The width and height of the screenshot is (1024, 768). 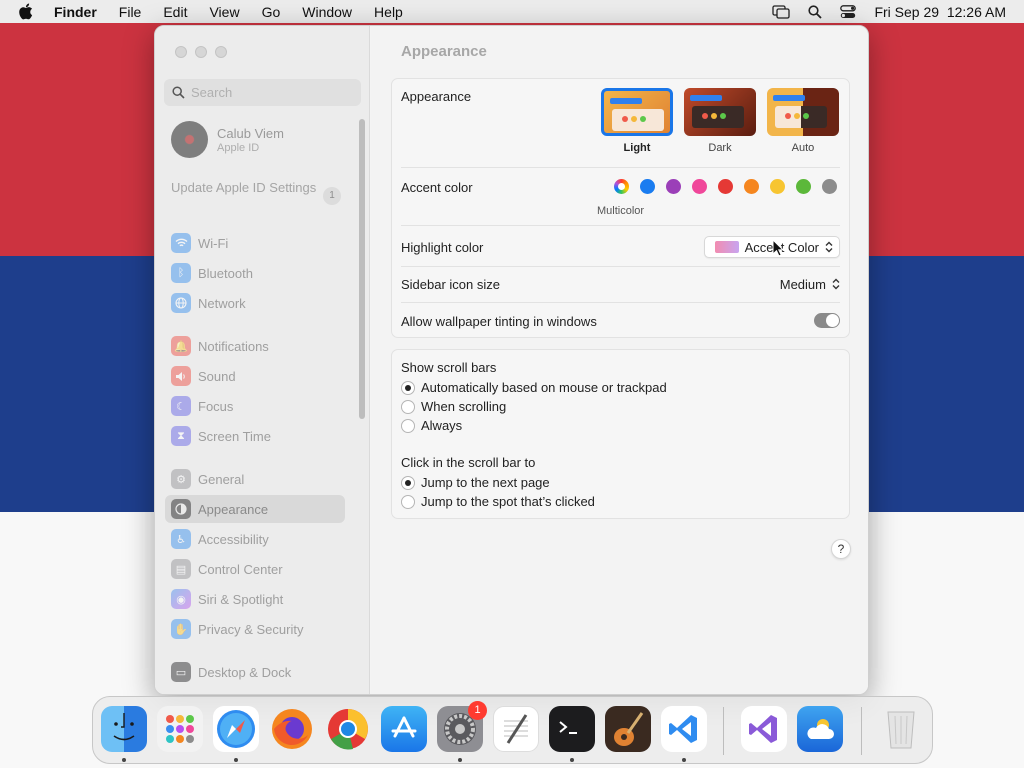 What do you see at coordinates (634, 119) in the screenshot?
I see `preview-dots` at bounding box center [634, 119].